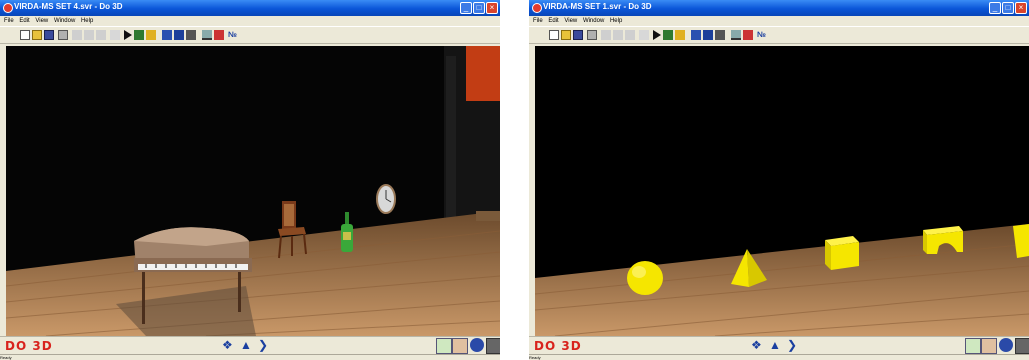 This screenshot has height=360, width=1029. Describe the element at coordinates (645, 278) in the screenshot. I see `sphere` at that location.